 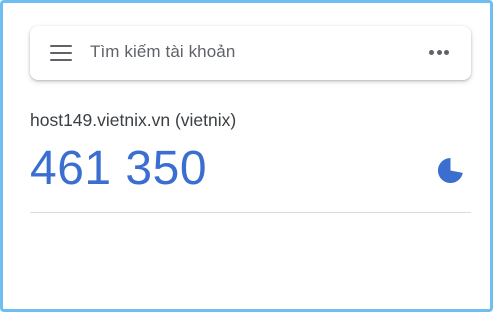 What do you see at coordinates (450, 170) in the screenshot?
I see `countdown-timer-icon` at bounding box center [450, 170].